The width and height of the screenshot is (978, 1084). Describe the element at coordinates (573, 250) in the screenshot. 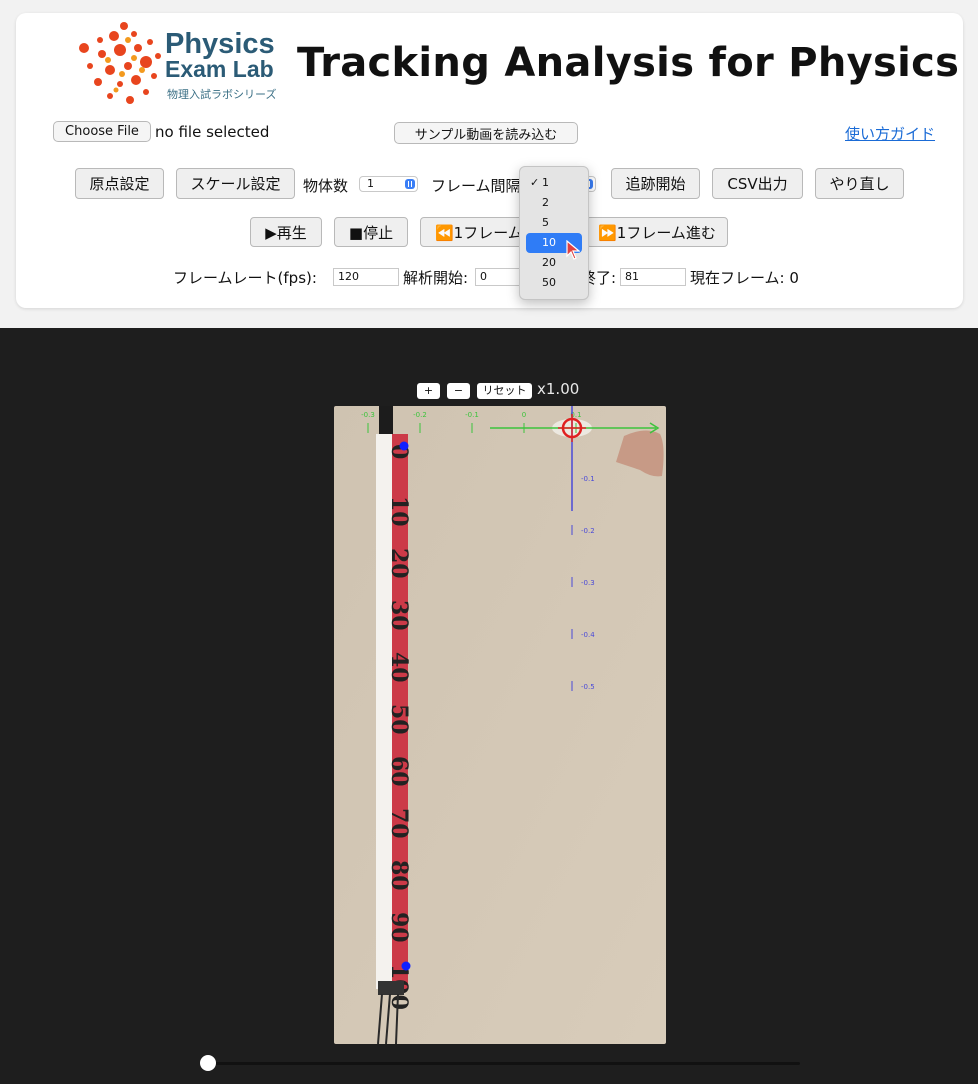

I see `mouse-pointer-icon` at that location.